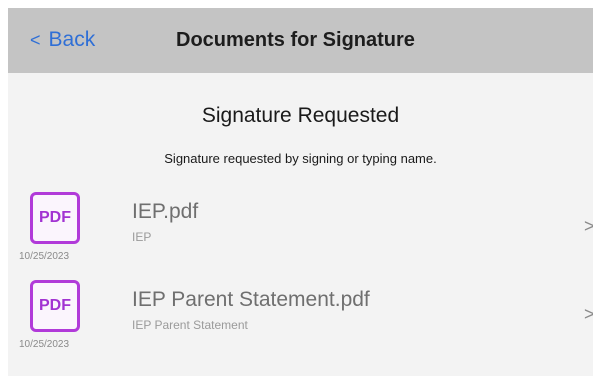 Image resolution: width=593 pixels, height=384 pixels. Describe the element at coordinates (295, 40) in the screenshot. I see `page-title: Documents for Signature` at that location.